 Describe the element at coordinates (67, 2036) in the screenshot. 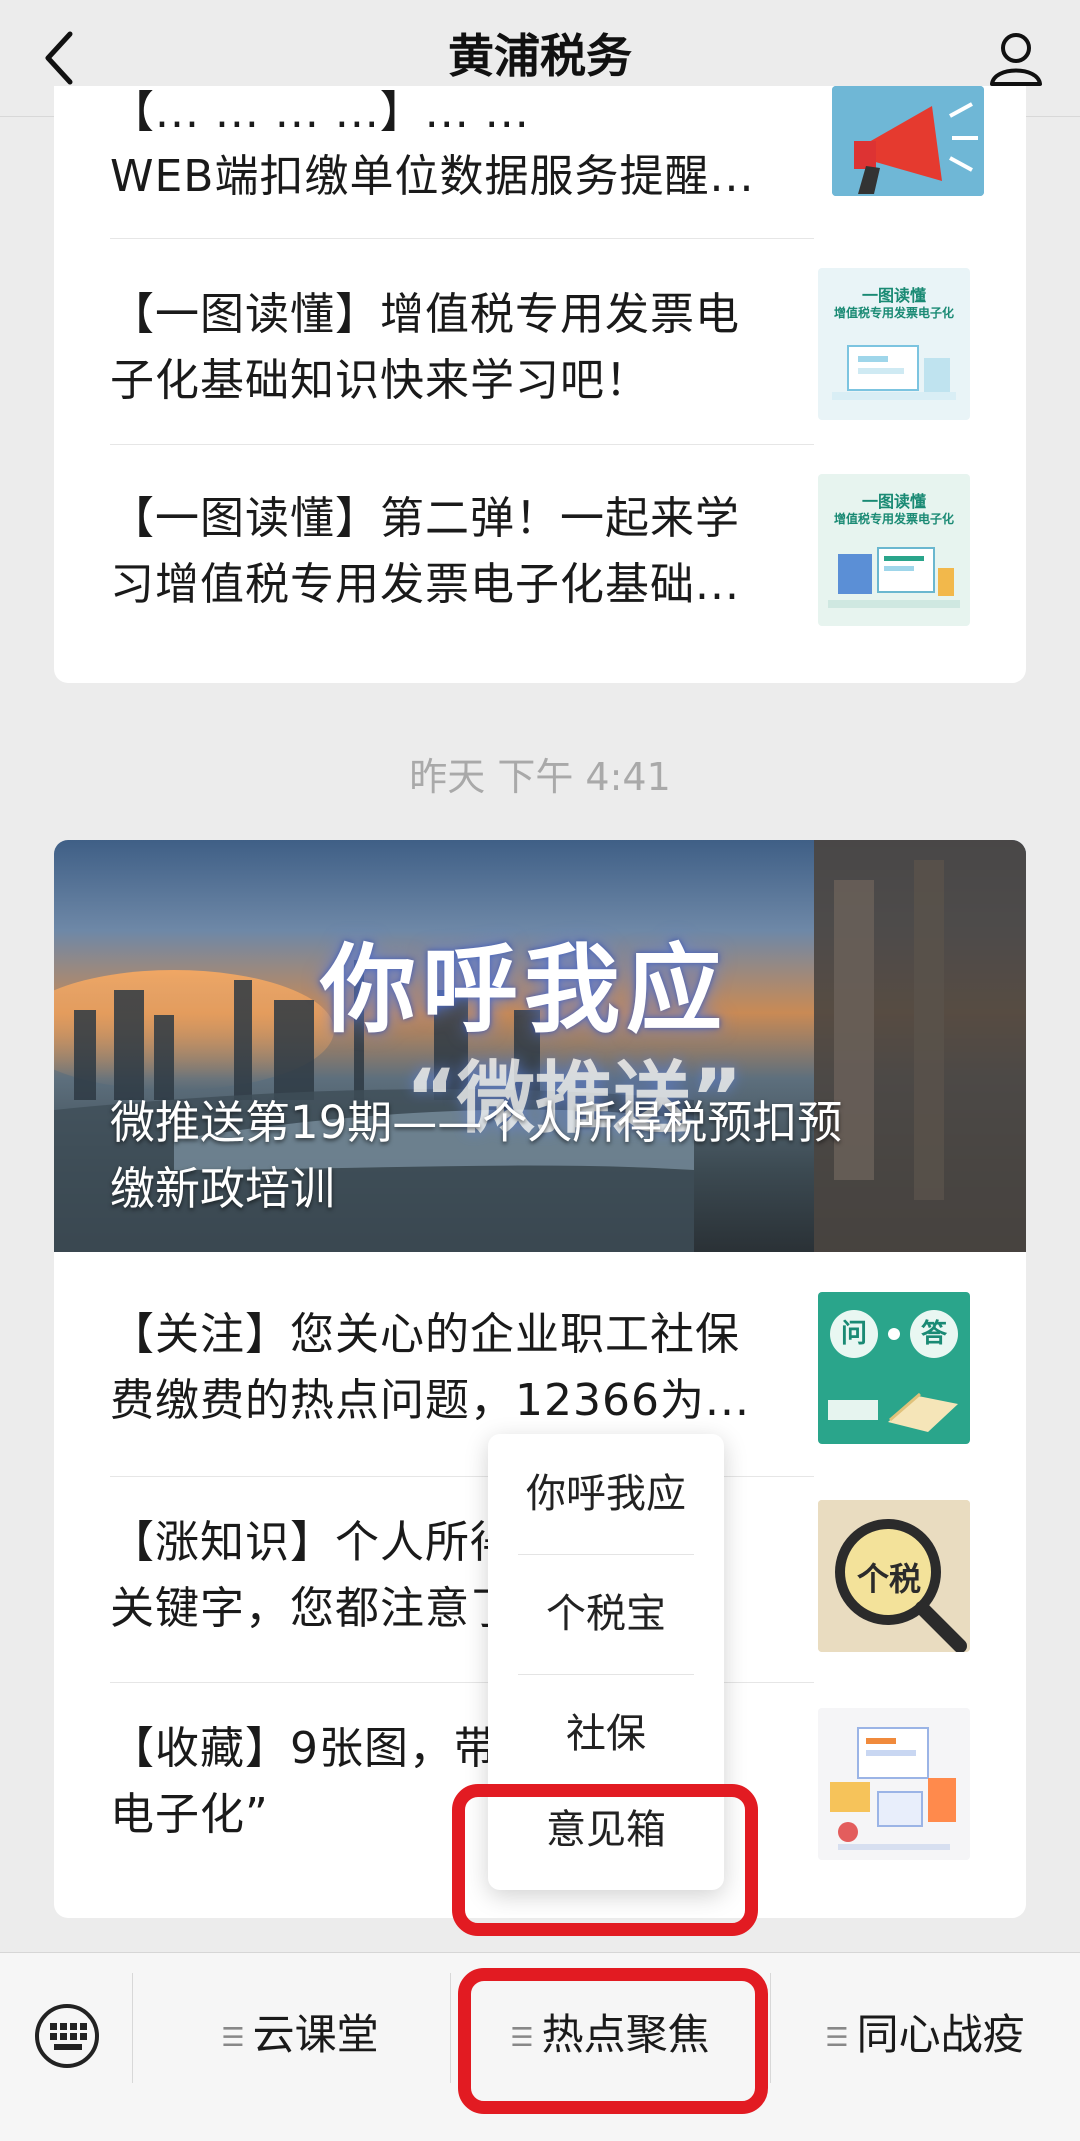

I see `keyboard-icon` at that location.